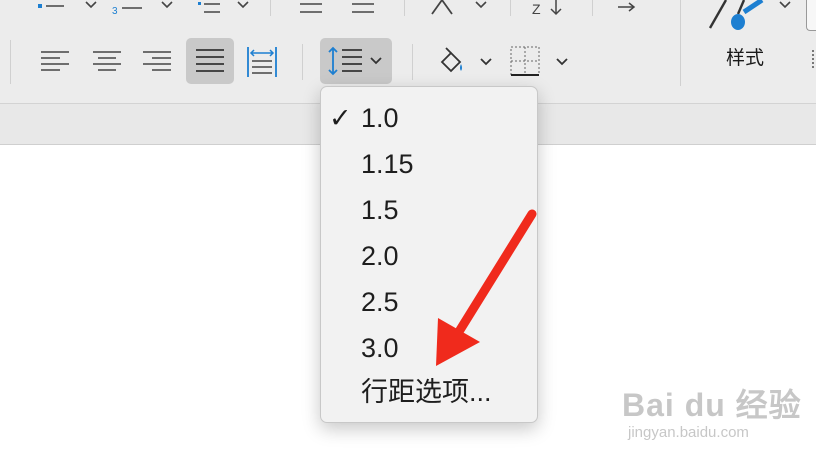  What do you see at coordinates (380, 210) in the screenshot?
I see `menu-item-label: 1.5` at bounding box center [380, 210].